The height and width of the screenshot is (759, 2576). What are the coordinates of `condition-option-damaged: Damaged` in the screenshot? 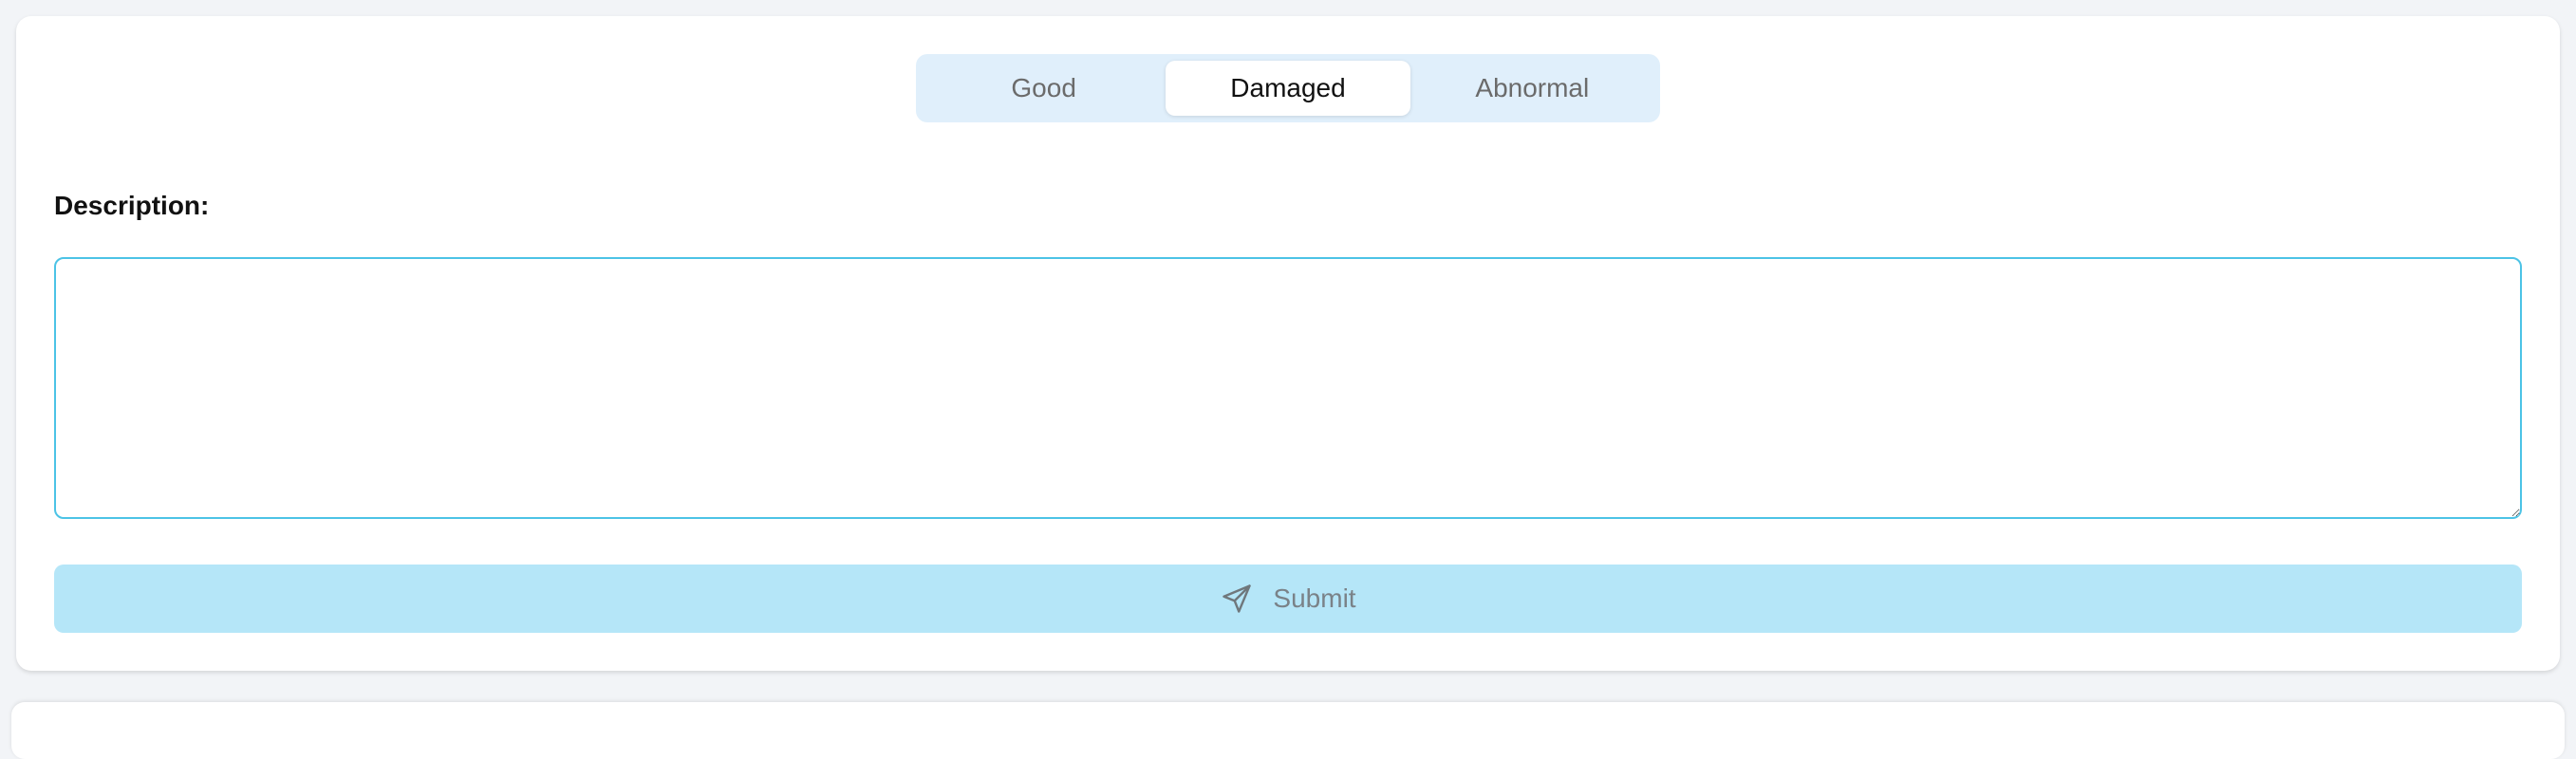 It's located at (1288, 88).